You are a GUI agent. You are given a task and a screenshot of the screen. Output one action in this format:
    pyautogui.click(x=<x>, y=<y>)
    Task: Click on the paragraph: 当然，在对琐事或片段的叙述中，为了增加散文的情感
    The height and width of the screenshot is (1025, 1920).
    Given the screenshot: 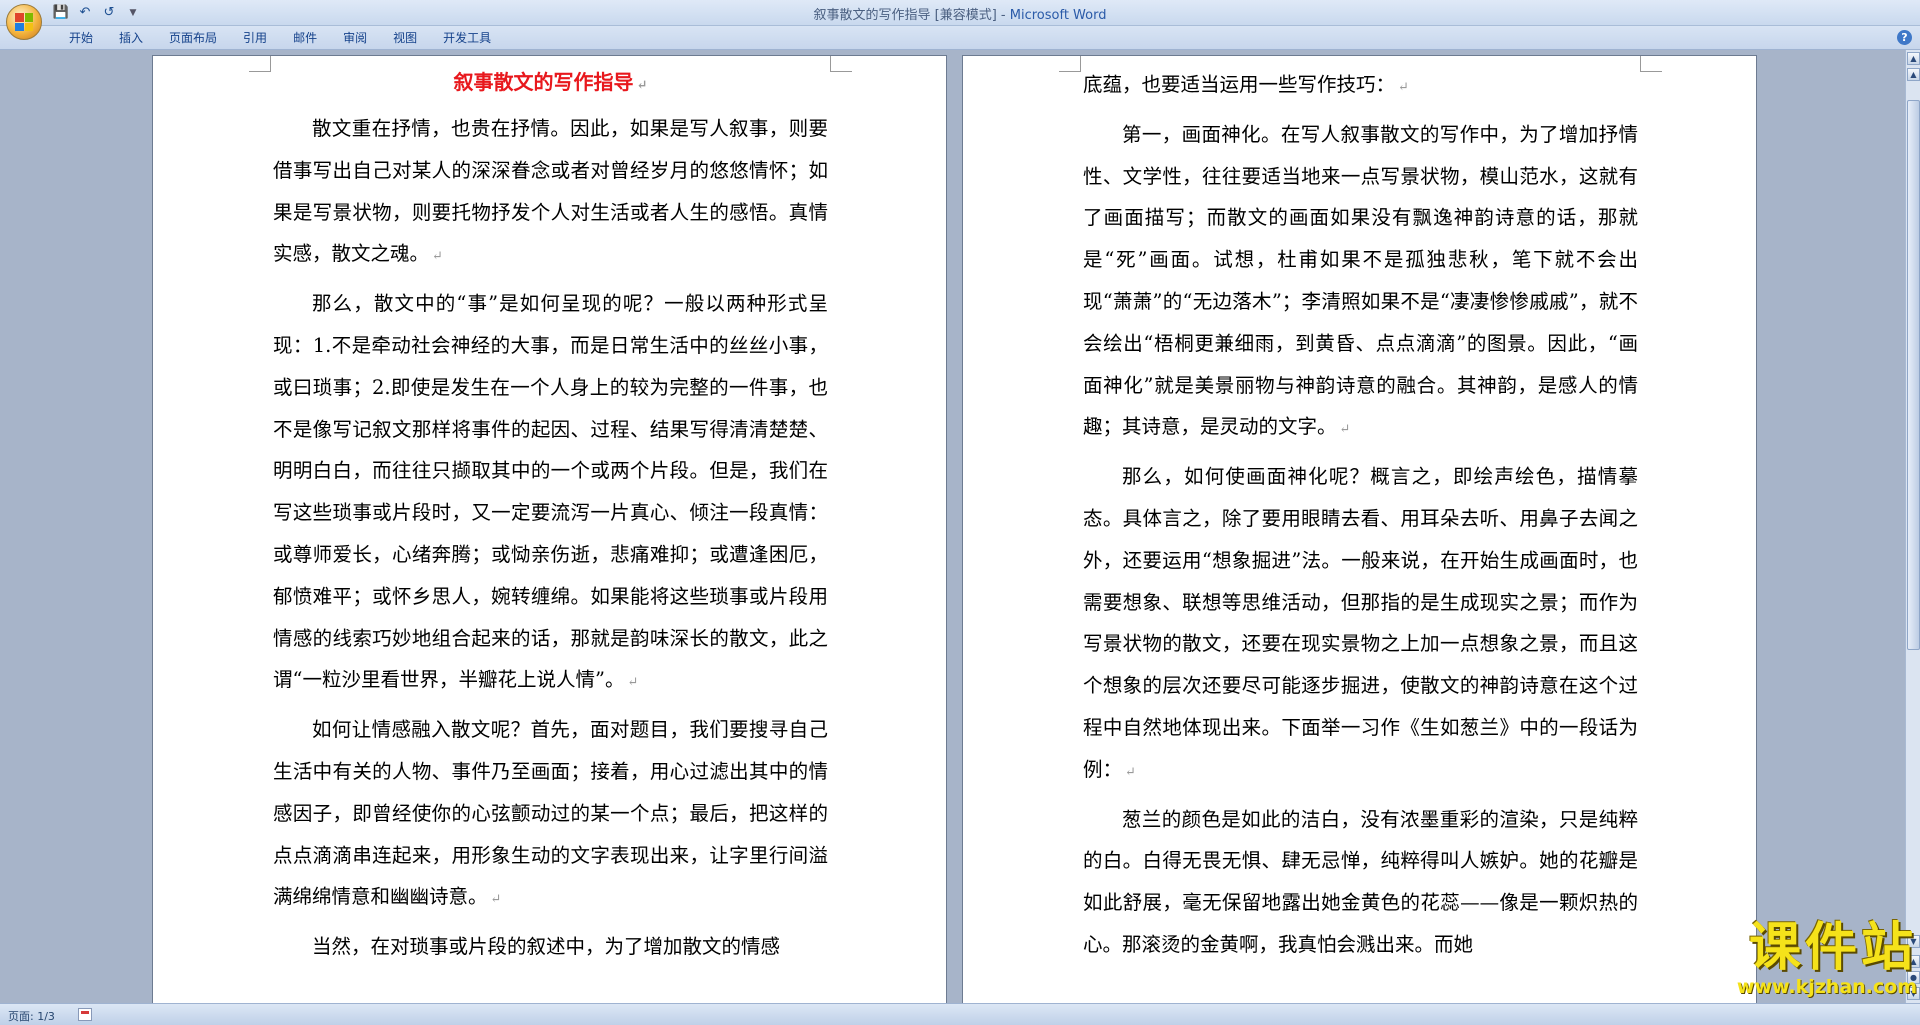 What is the action you would take?
    pyautogui.click(x=546, y=947)
    